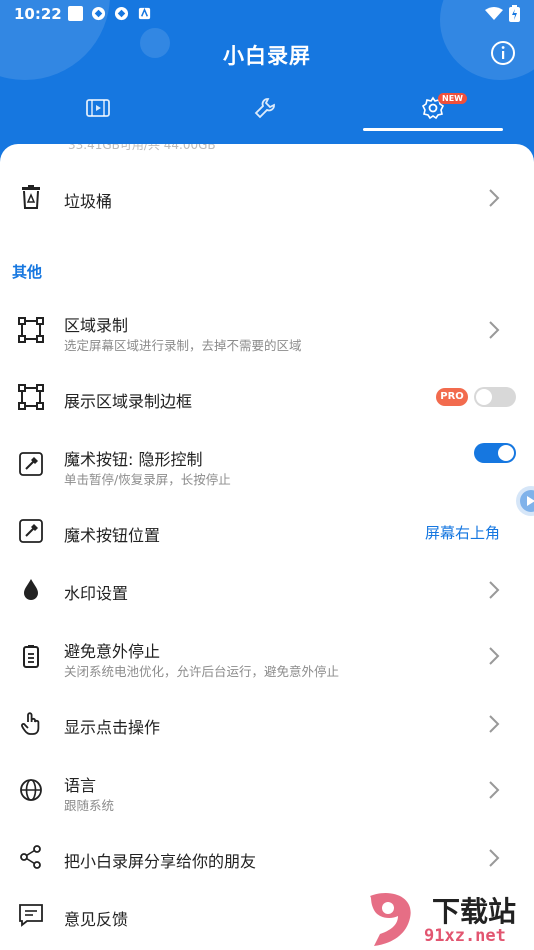  I want to click on language-title: 语言, so click(80, 785).